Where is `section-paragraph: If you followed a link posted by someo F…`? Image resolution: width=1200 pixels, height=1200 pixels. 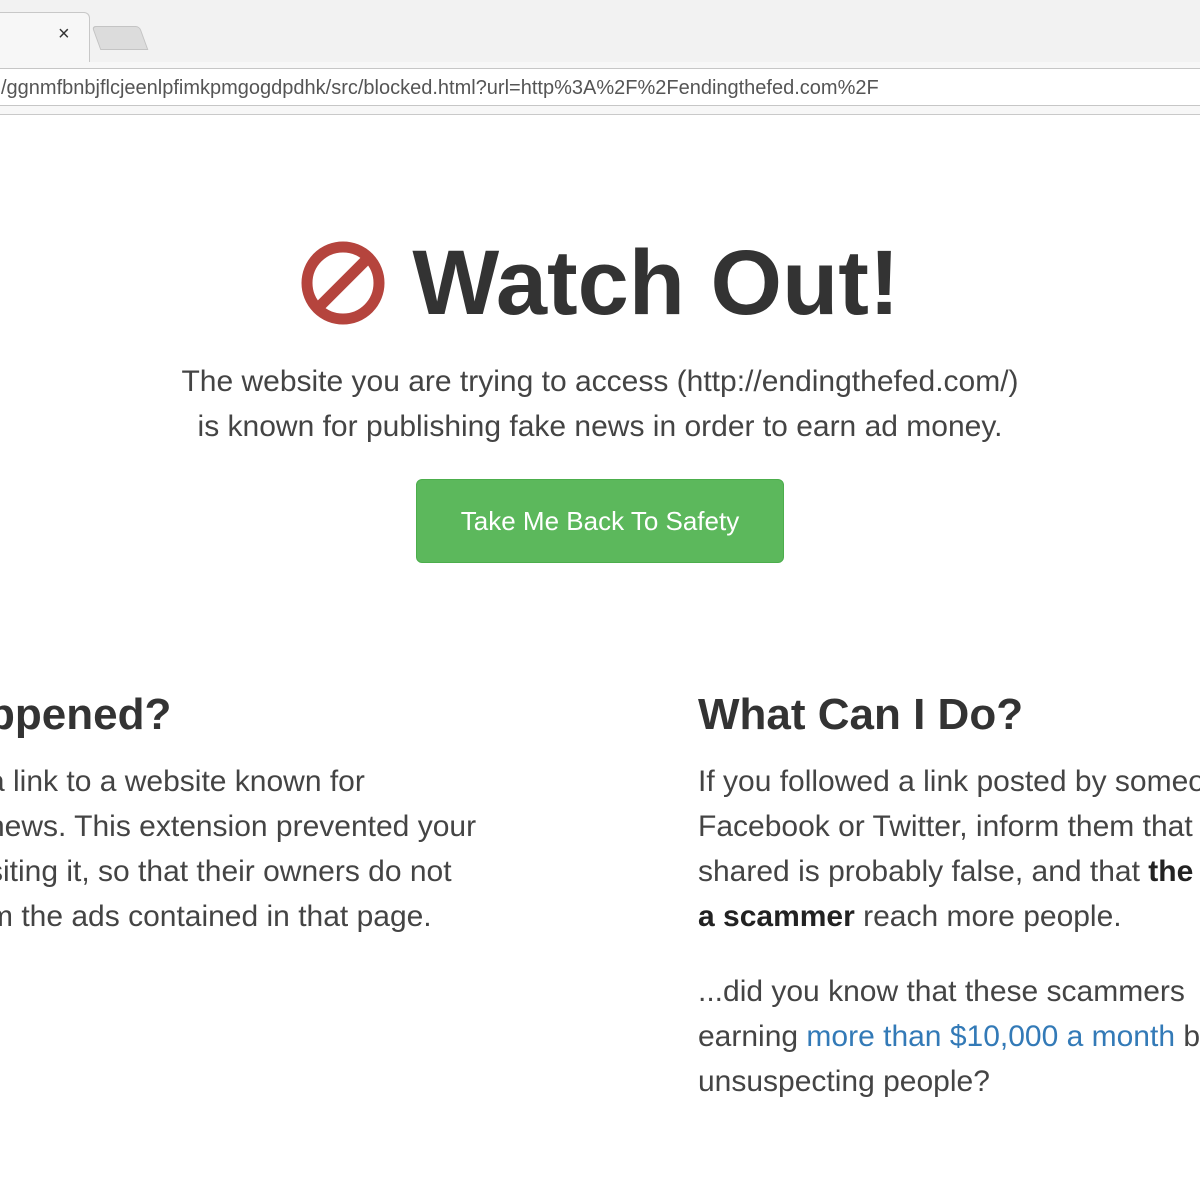
section-paragraph: If you followed a link posted by someo F… is located at coordinates (949, 849).